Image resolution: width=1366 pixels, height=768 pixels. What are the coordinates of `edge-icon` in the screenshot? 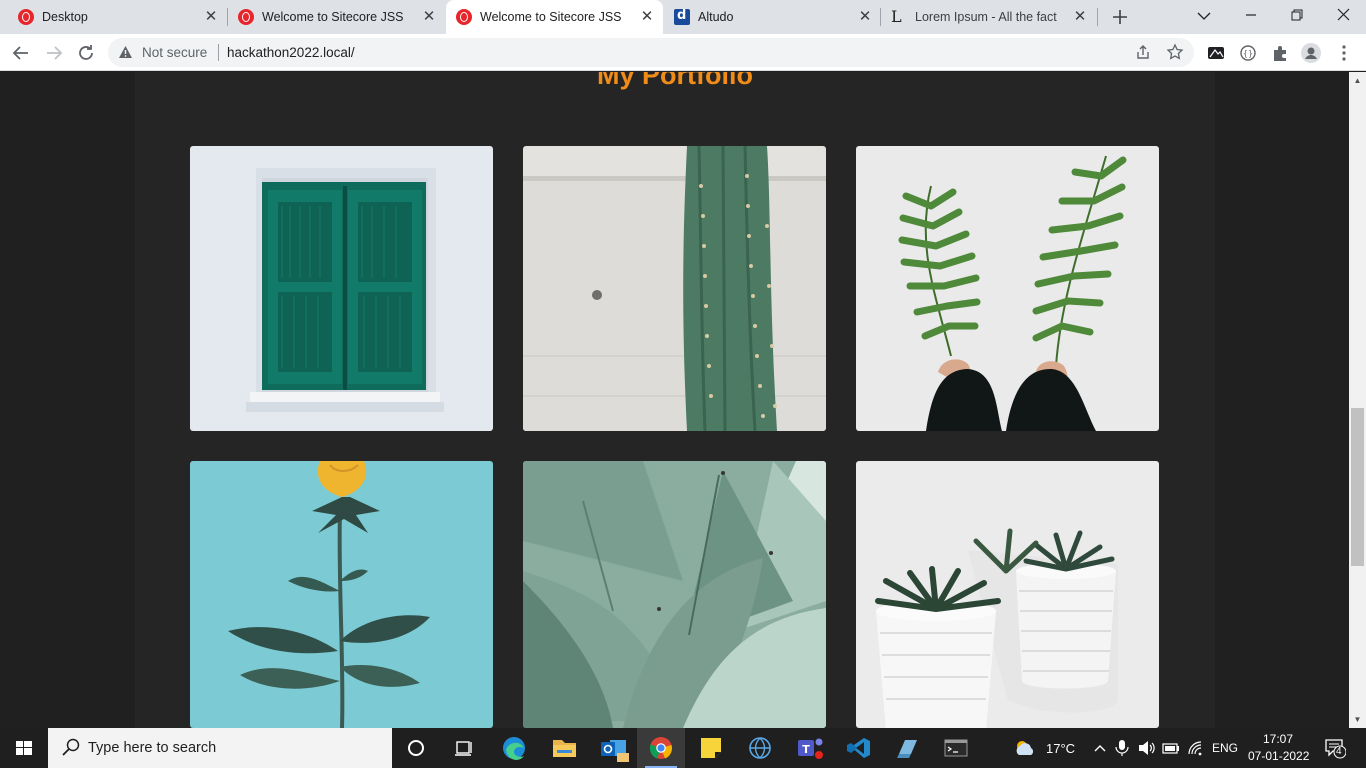 It's located at (514, 748).